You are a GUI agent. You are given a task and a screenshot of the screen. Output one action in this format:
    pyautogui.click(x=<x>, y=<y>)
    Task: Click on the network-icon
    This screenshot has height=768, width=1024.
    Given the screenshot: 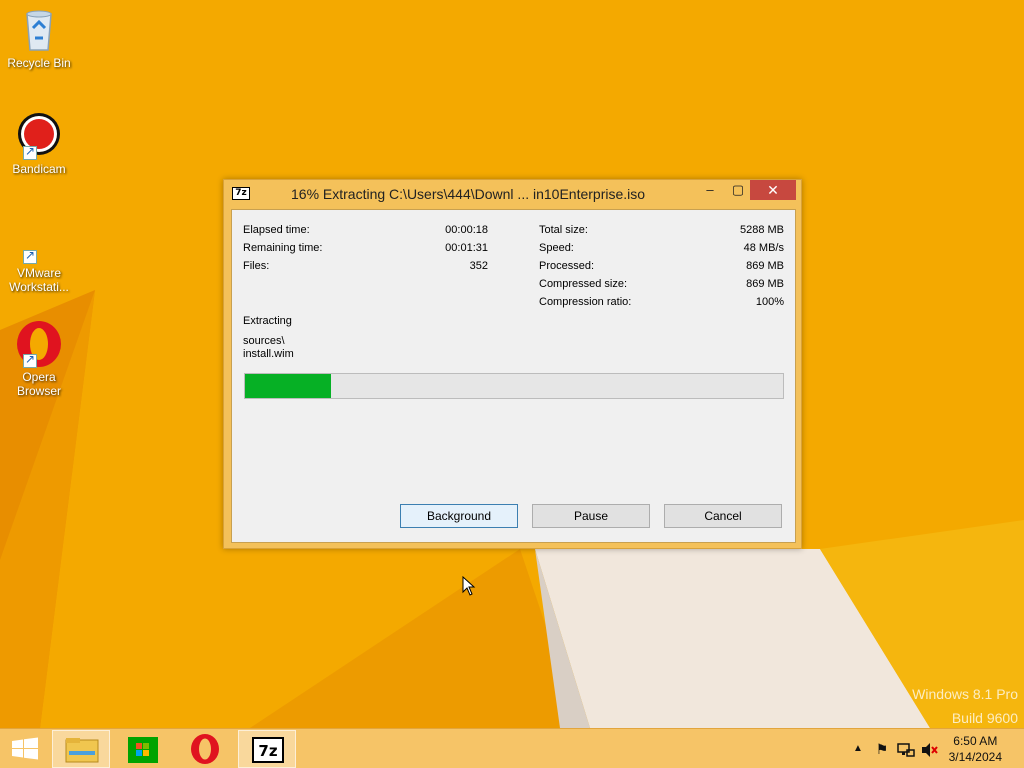 What is the action you would take?
    pyautogui.click(x=906, y=748)
    